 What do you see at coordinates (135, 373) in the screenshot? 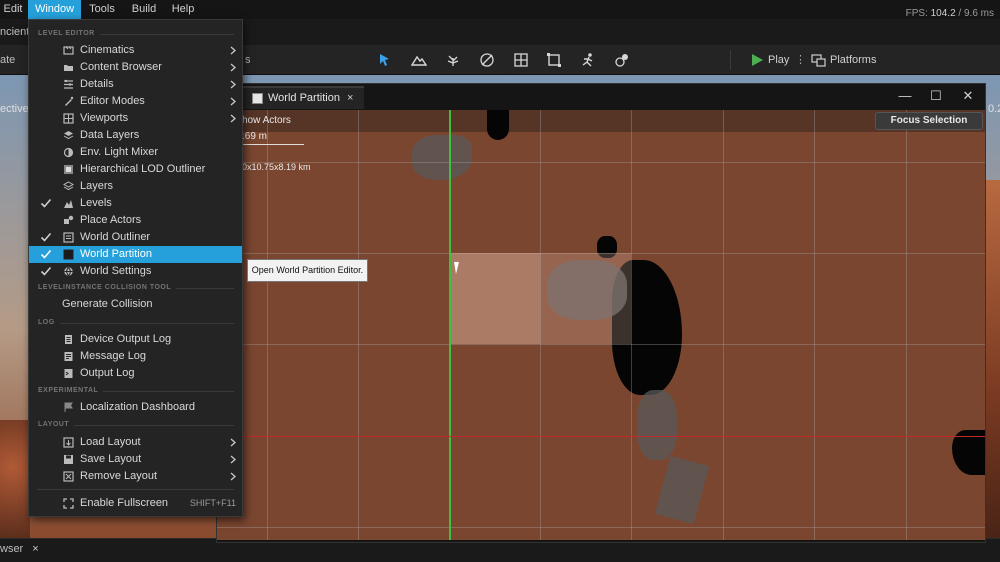
I see `menu-item-output-log: Output Log` at bounding box center [135, 373].